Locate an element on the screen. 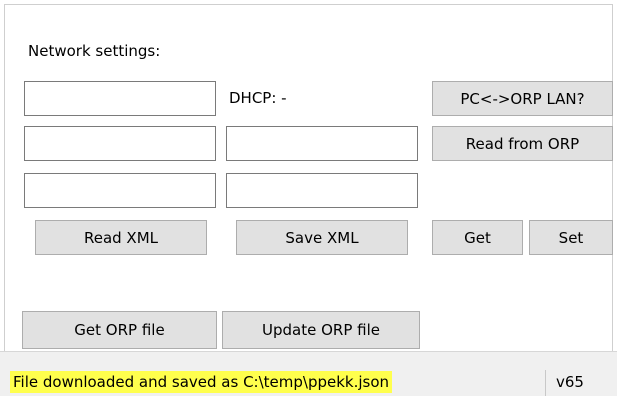 The image size is (617, 396). dhcp-status-label: DHCP: - is located at coordinates (258, 98).